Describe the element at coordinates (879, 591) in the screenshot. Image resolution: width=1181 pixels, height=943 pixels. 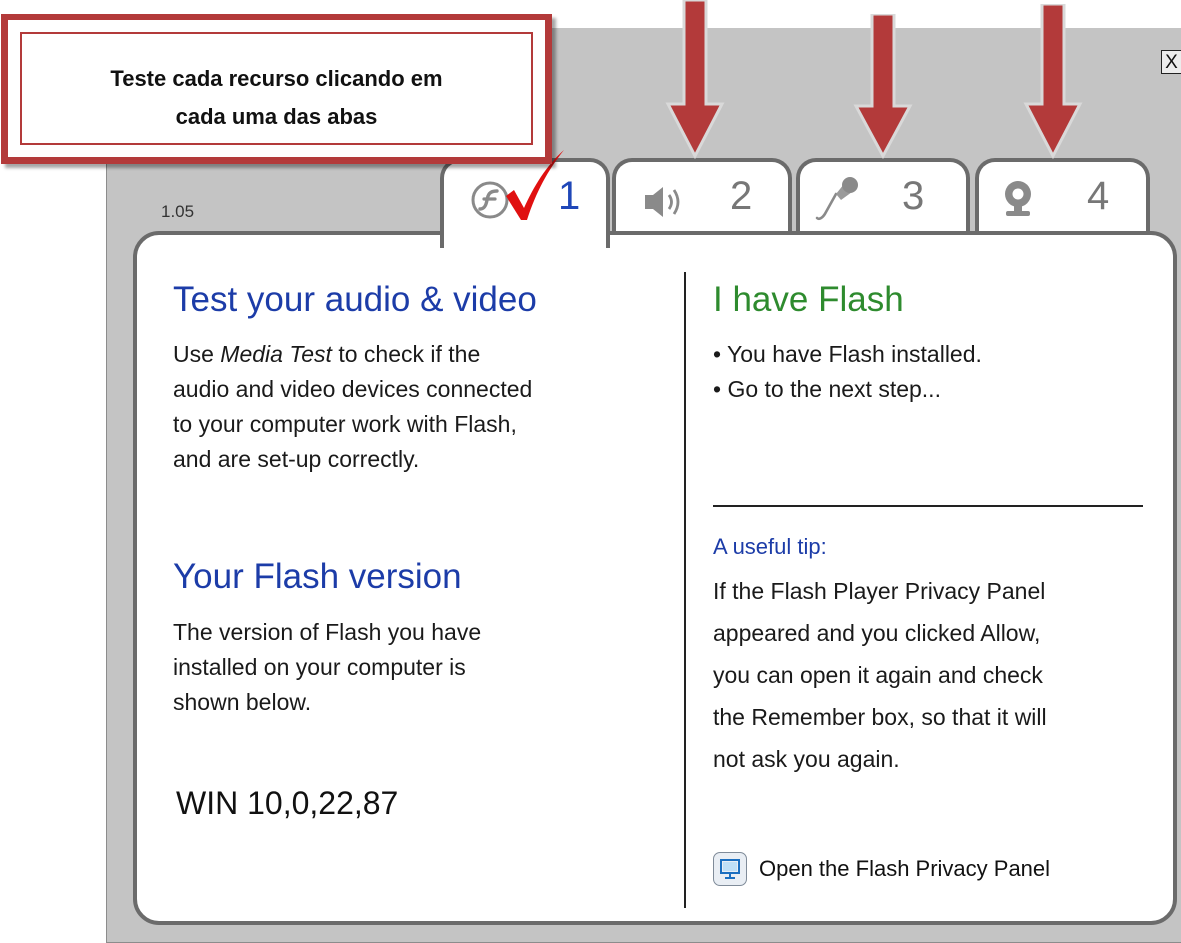
I see `tip-line-1: If the Flash Player Privacy Panel` at that location.